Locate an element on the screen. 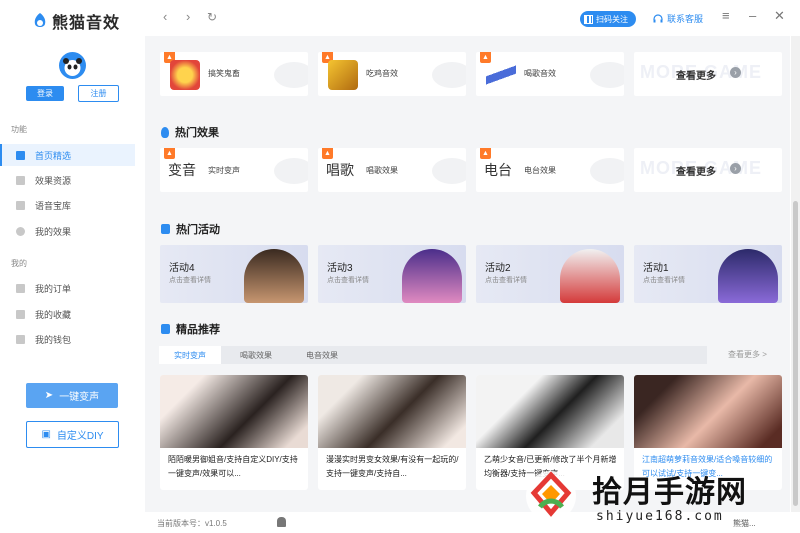  effect-card: ▲ 变音 实时变声 is located at coordinates (234, 170).